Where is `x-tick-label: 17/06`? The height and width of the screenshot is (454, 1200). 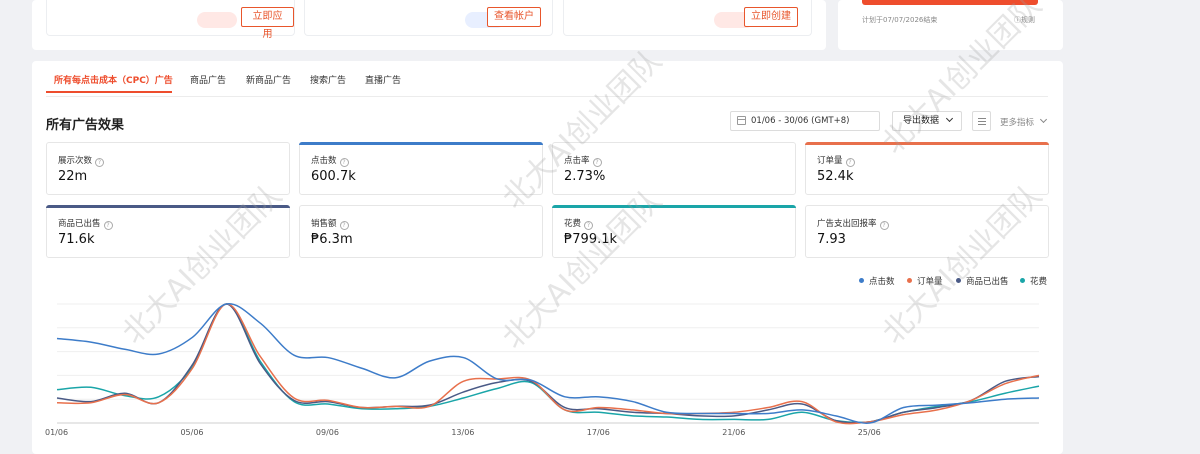
x-tick-label: 17/06 is located at coordinates (598, 432).